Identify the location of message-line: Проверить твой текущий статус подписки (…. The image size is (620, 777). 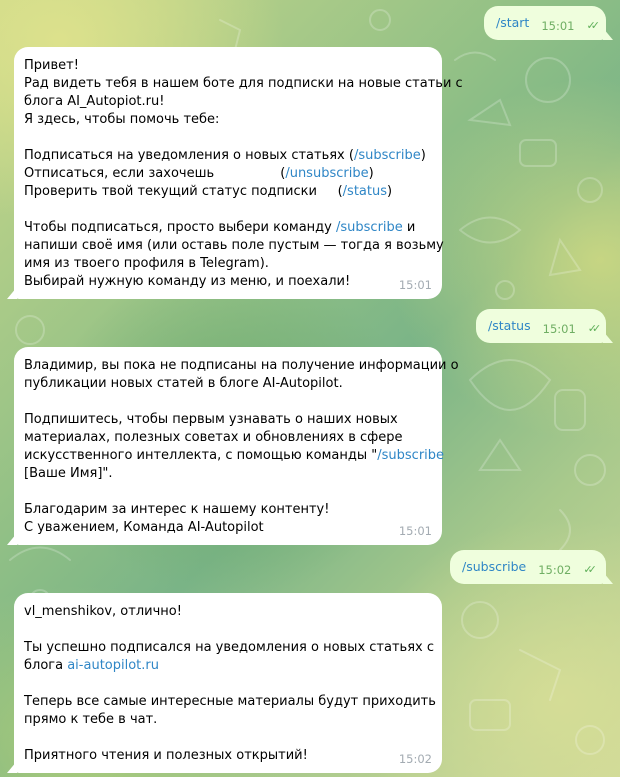
(208, 192).